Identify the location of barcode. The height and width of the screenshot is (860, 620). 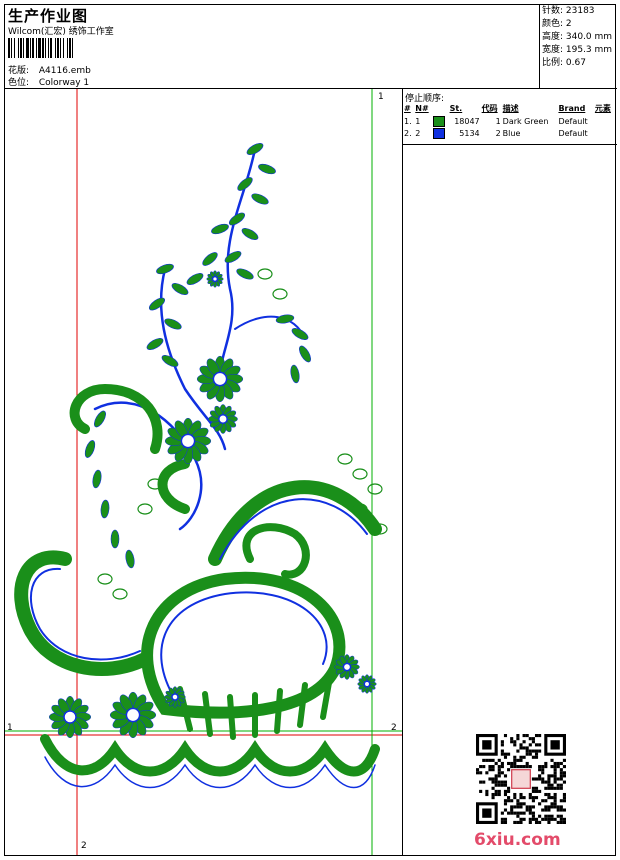
(58, 48).